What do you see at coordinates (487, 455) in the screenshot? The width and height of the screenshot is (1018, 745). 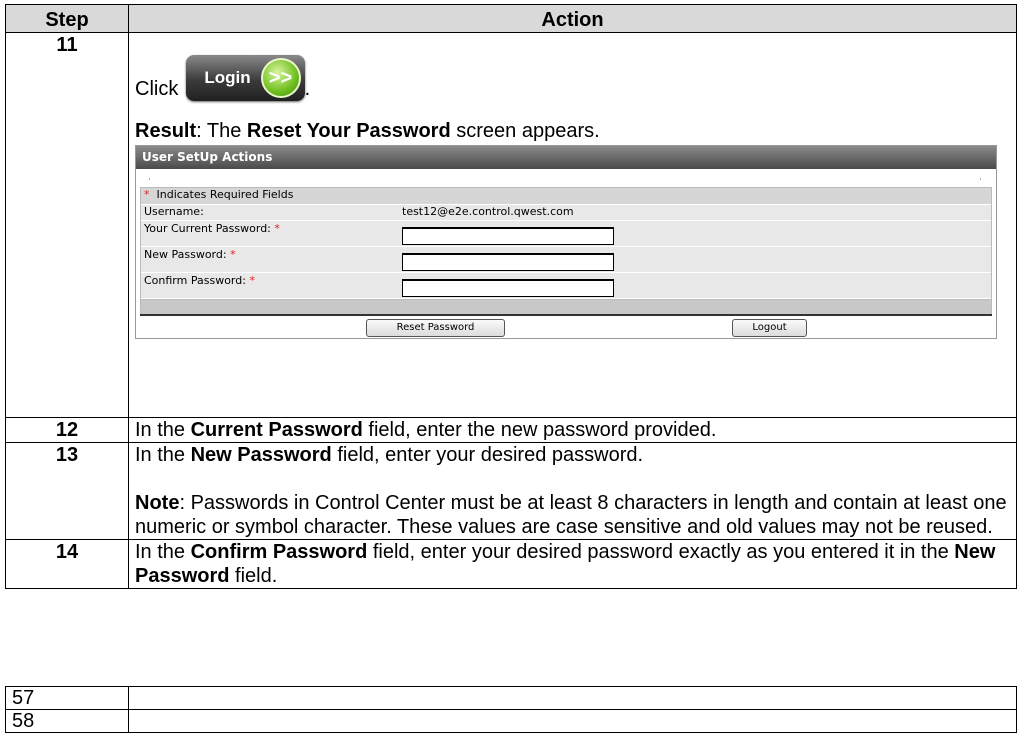 I see `action-text: field, enter your desired password.` at bounding box center [487, 455].